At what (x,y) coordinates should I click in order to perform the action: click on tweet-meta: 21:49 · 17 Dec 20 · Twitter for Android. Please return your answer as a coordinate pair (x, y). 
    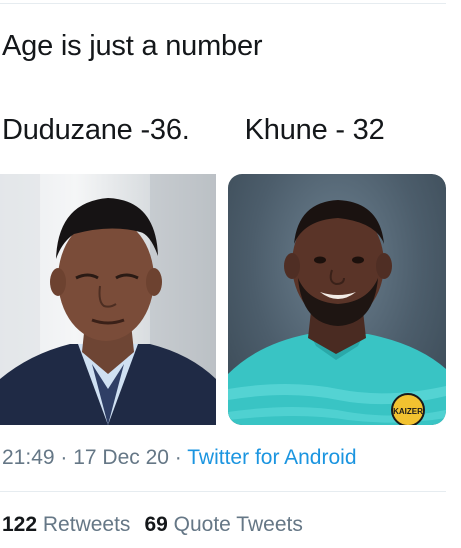
    Looking at the image, I should click on (179, 458).